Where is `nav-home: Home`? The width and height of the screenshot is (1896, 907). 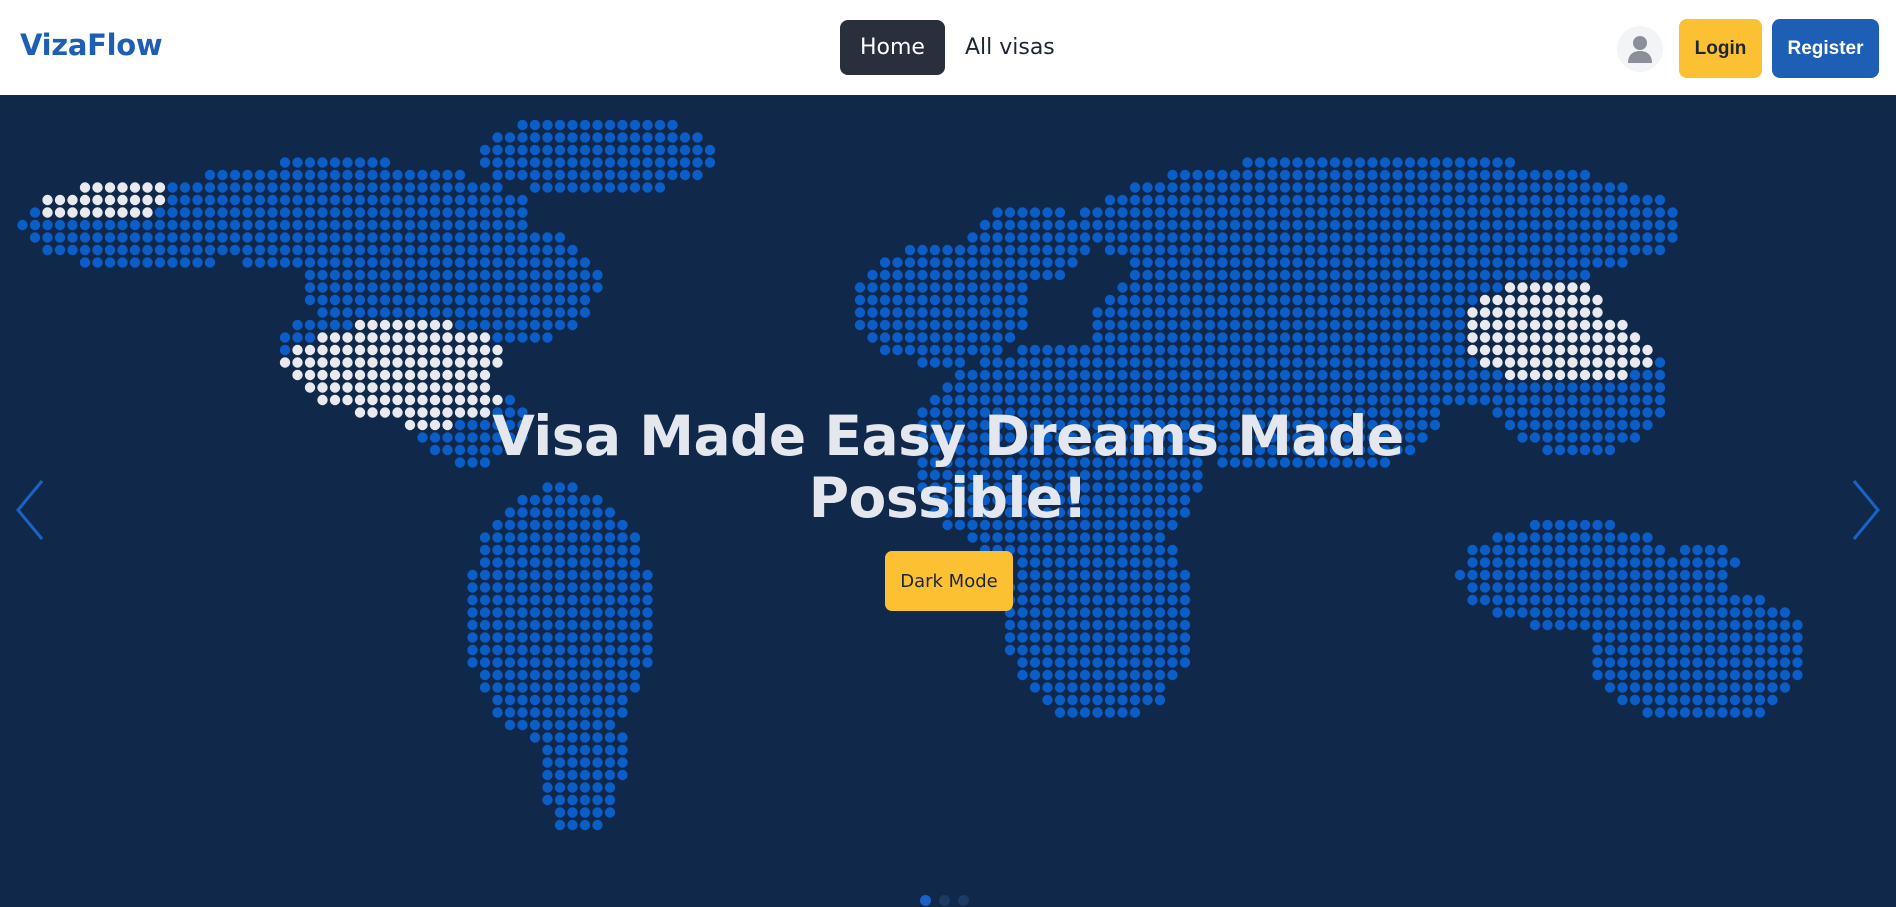 nav-home: Home is located at coordinates (892, 47).